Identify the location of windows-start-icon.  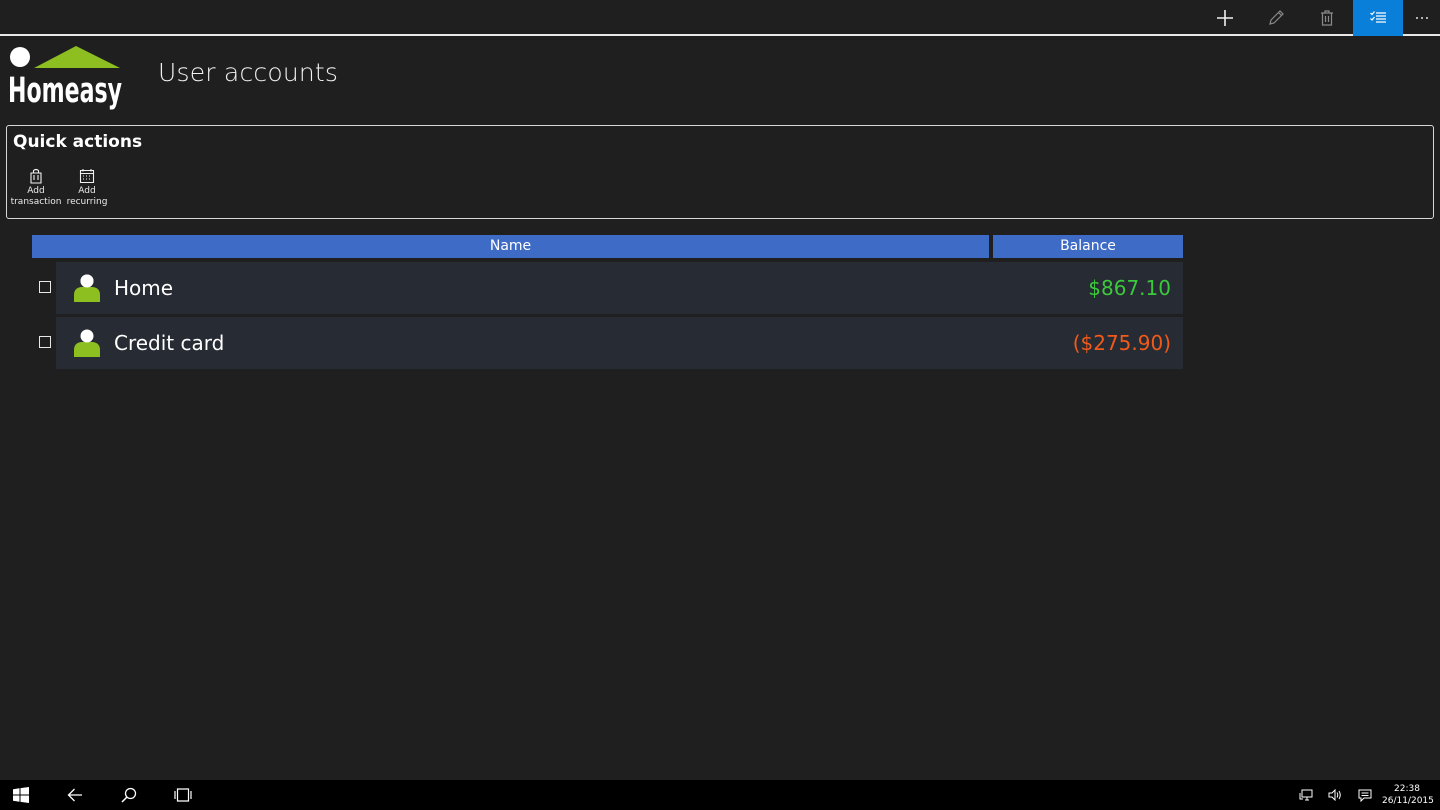
(21, 795).